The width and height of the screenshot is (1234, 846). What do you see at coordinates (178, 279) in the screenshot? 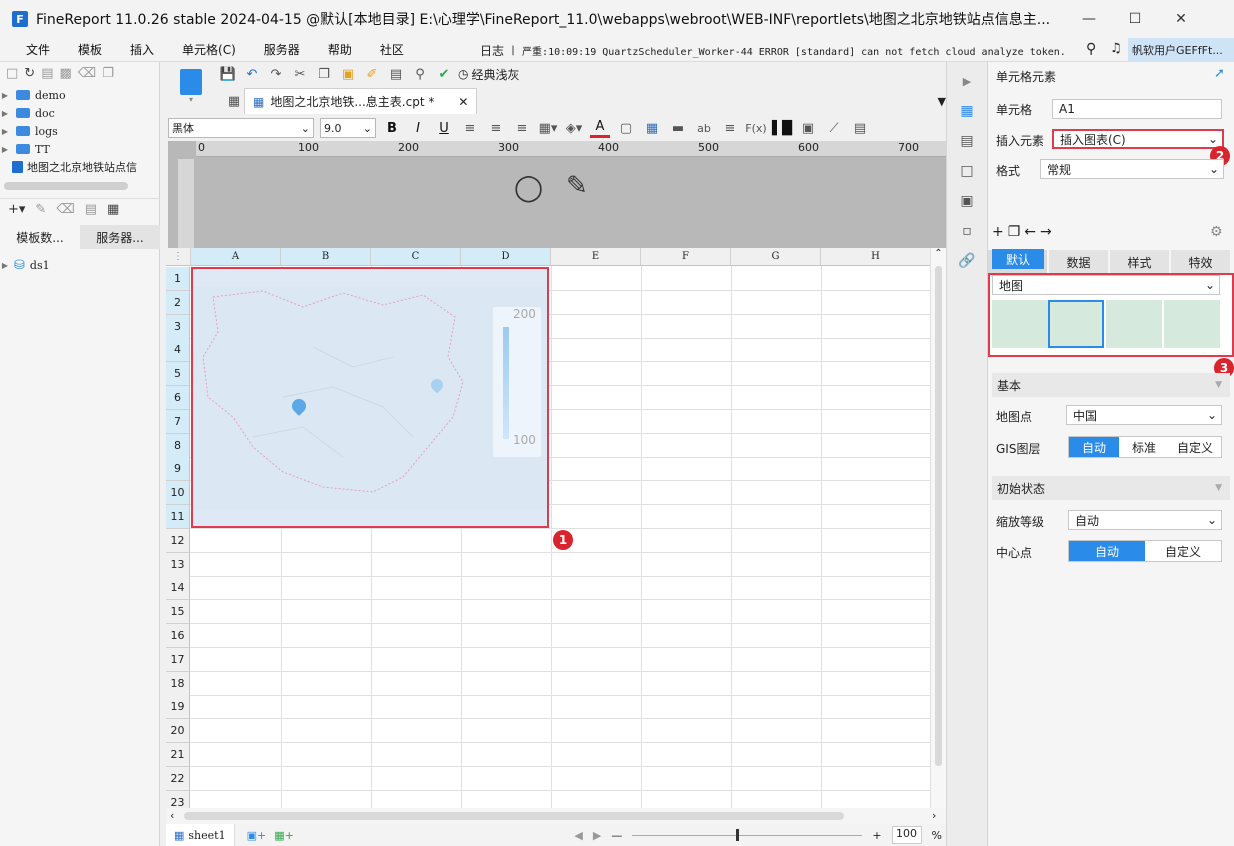
I see `row-header: 1` at bounding box center [178, 279].